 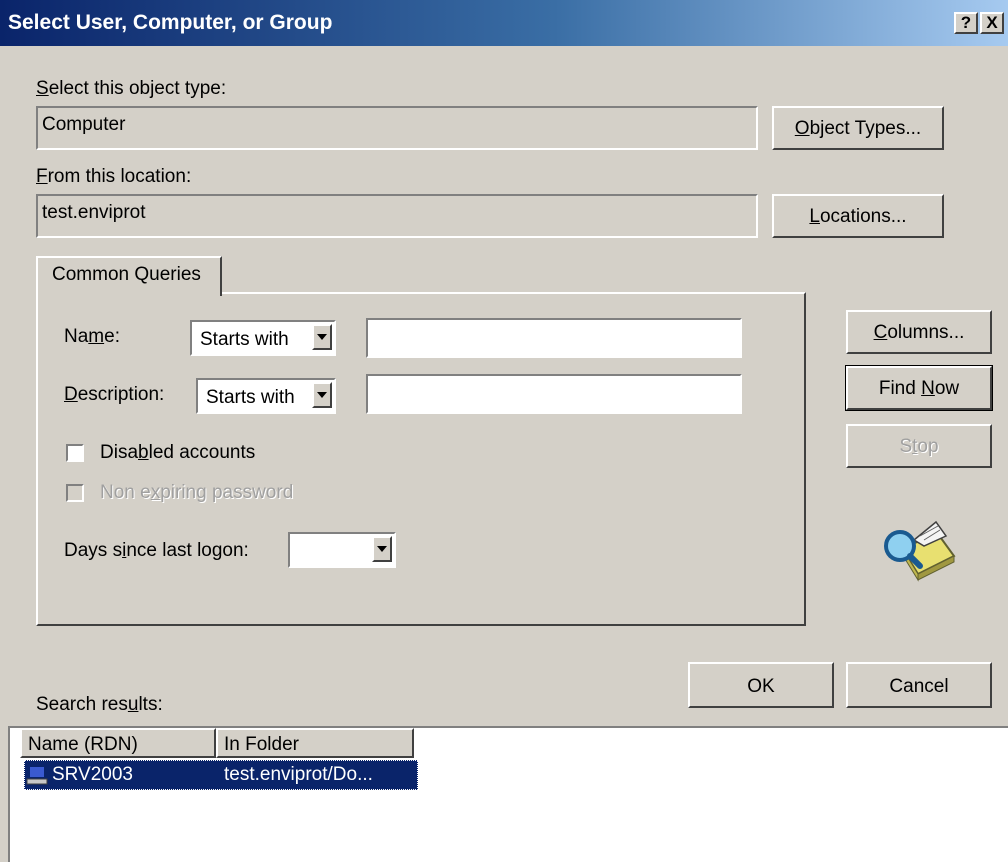 What do you see at coordinates (75, 493) in the screenshot?
I see `non-expiring-password-checkbox` at bounding box center [75, 493].